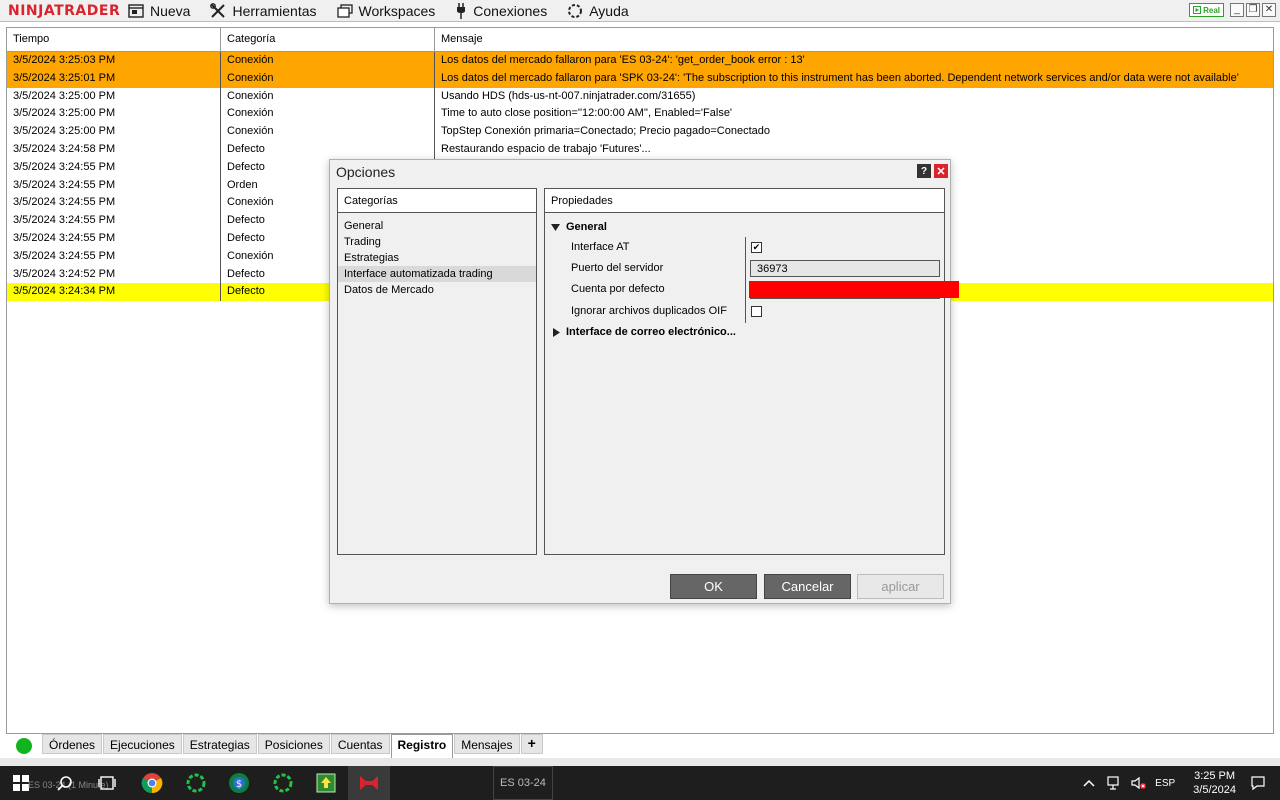 This screenshot has height=800, width=1280. What do you see at coordinates (941, 171) in the screenshot?
I see `close-dialog-button: ✕` at bounding box center [941, 171].